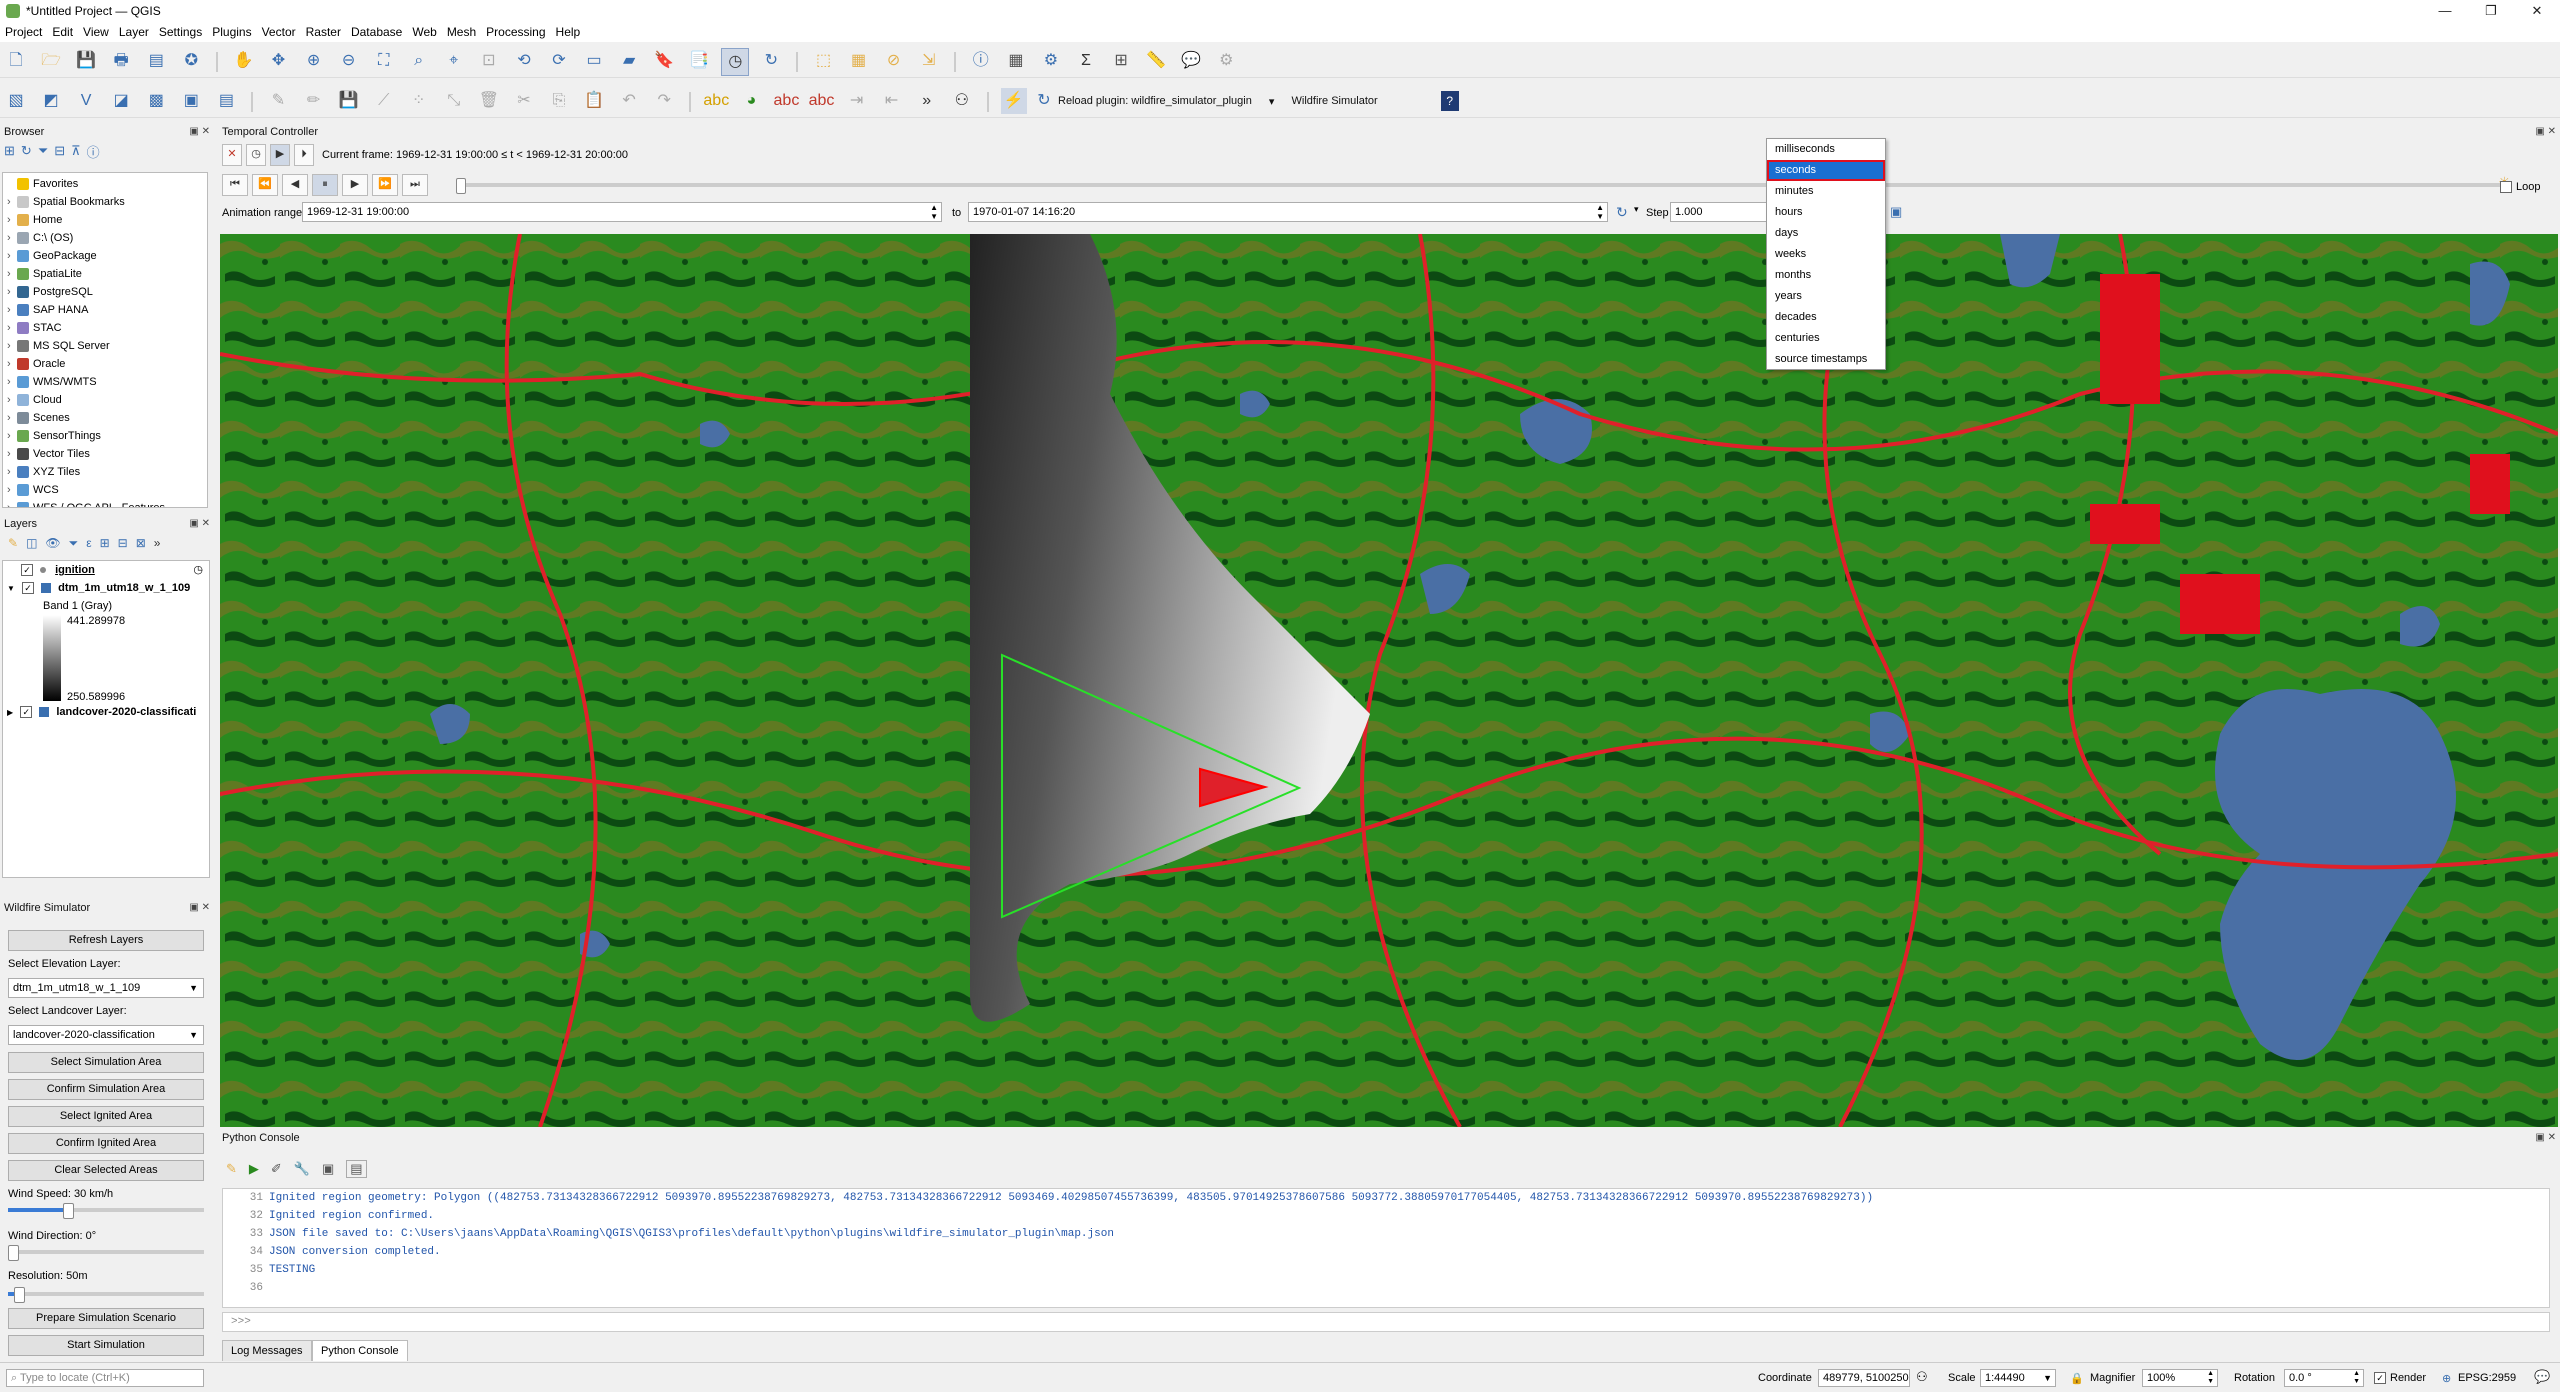  What do you see at coordinates (2180, 1378) in the screenshot?
I see `magnifier-field: 100% ▲ ▼` at bounding box center [2180, 1378].